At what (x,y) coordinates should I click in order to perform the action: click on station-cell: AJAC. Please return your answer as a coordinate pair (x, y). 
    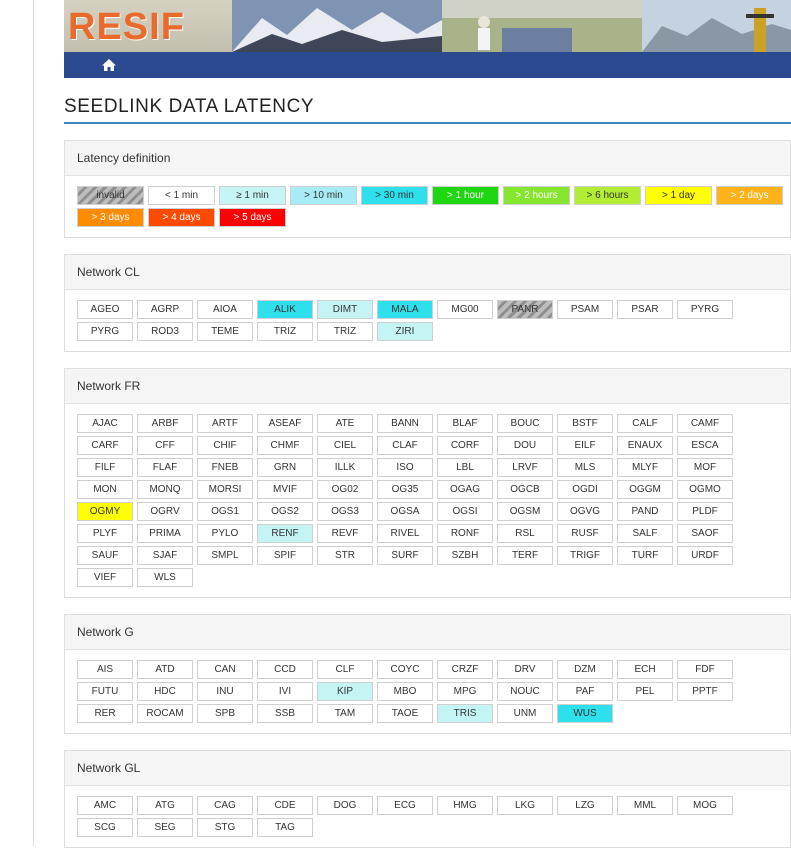
    Looking at the image, I should click on (105, 423).